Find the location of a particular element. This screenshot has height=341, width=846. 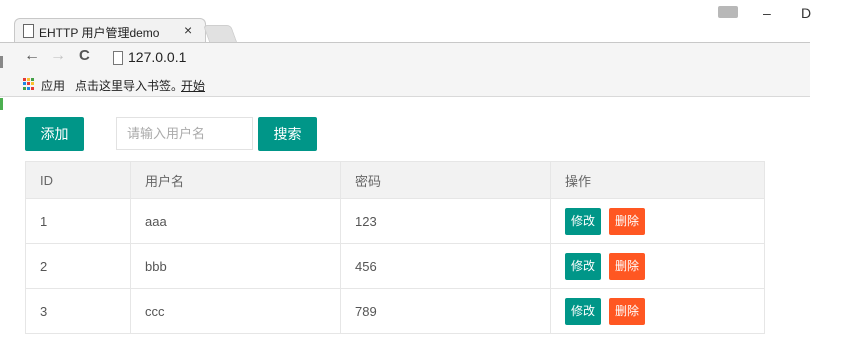

cell-username: aaa is located at coordinates (235, 221).